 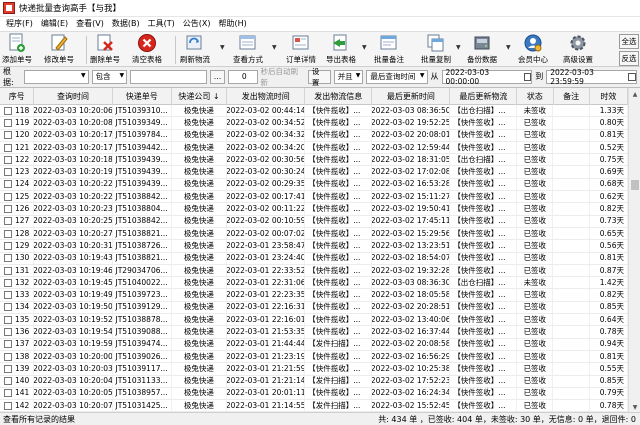 What do you see at coordinates (232, 24) in the screenshot?
I see `menu-help: 帮助(H)` at bounding box center [232, 24].